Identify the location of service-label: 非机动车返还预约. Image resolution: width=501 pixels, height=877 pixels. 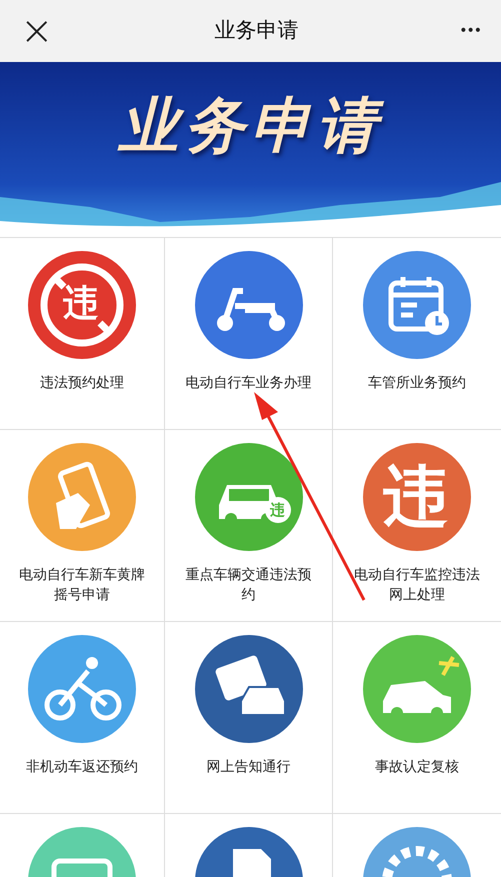
(82, 767).